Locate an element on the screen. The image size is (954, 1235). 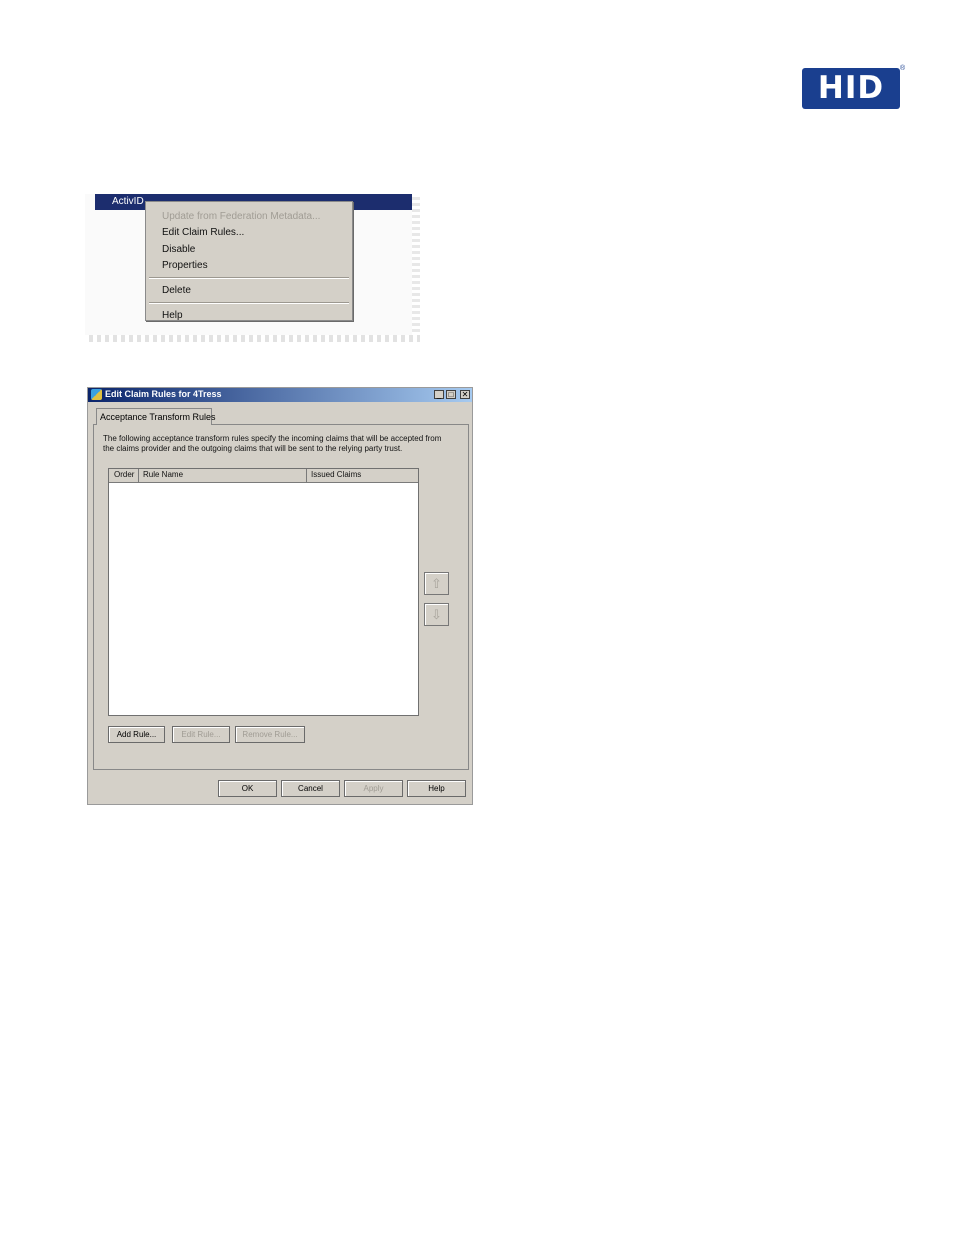
column-header-issued-claims: Issued Claims is located at coordinates (336, 474).